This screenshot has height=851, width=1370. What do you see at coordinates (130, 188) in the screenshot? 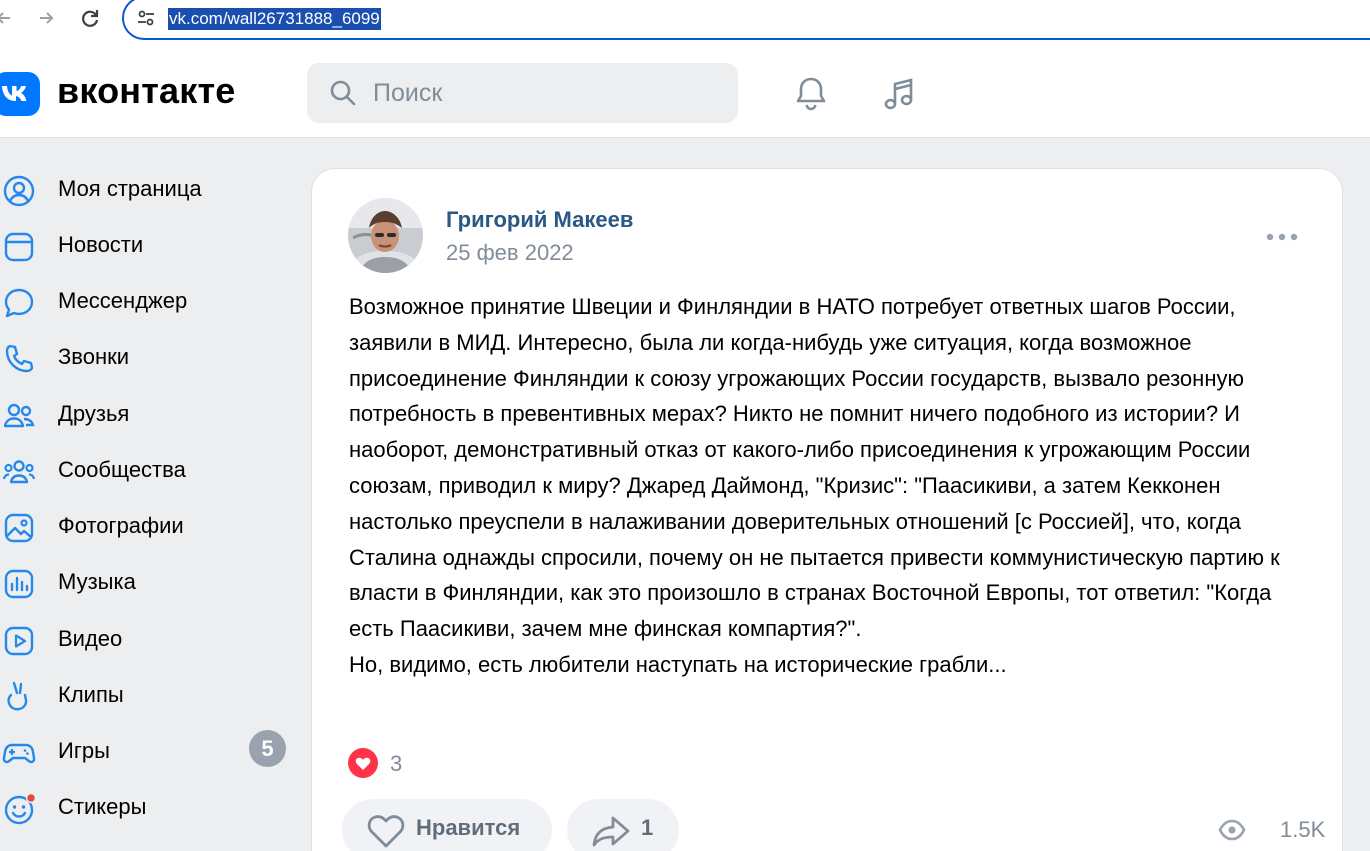
I see `sidebar-item-label: Моя страница` at bounding box center [130, 188].